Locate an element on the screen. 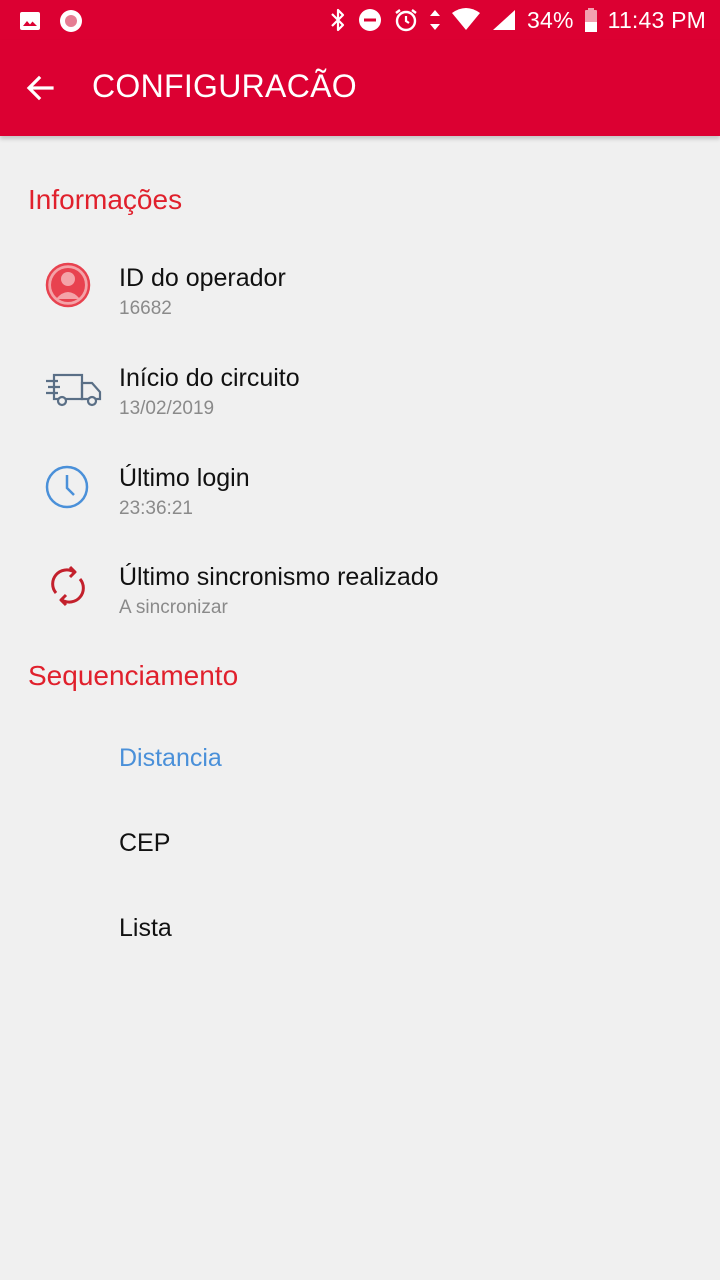 The image size is (720, 1280). battery-icon is located at coordinates (591, 20).